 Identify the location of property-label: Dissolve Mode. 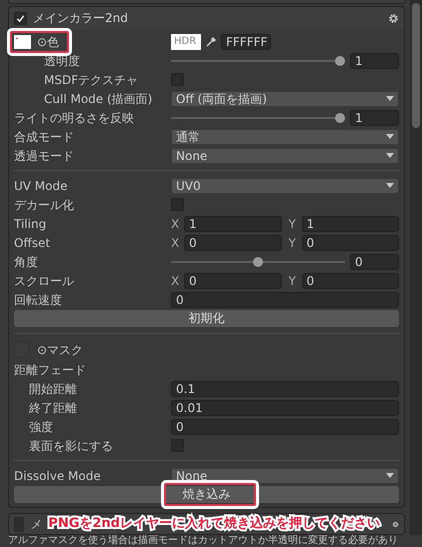
(57, 476).